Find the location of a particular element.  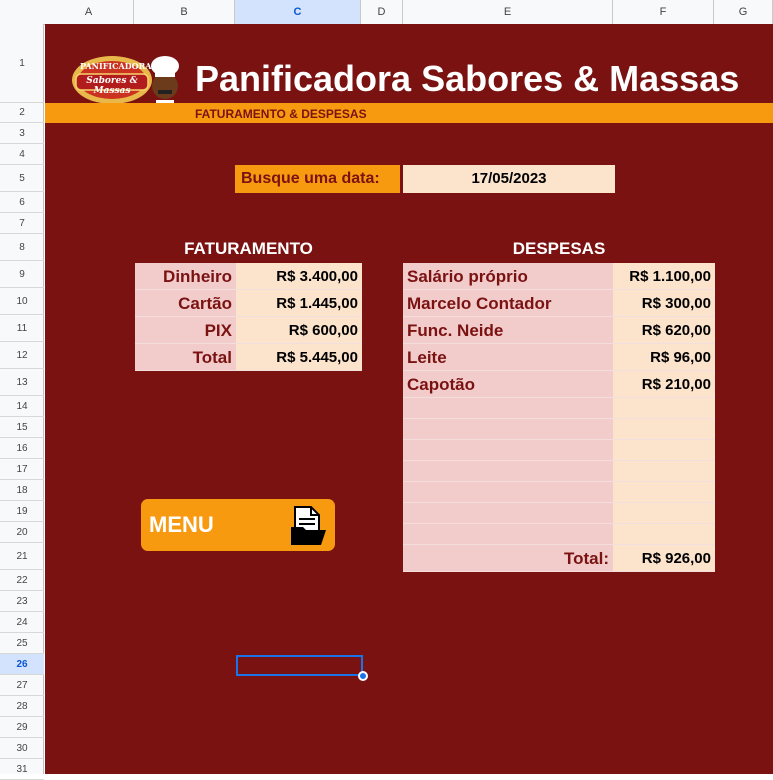

column-header-g: G is located at coordinates (743, 12).